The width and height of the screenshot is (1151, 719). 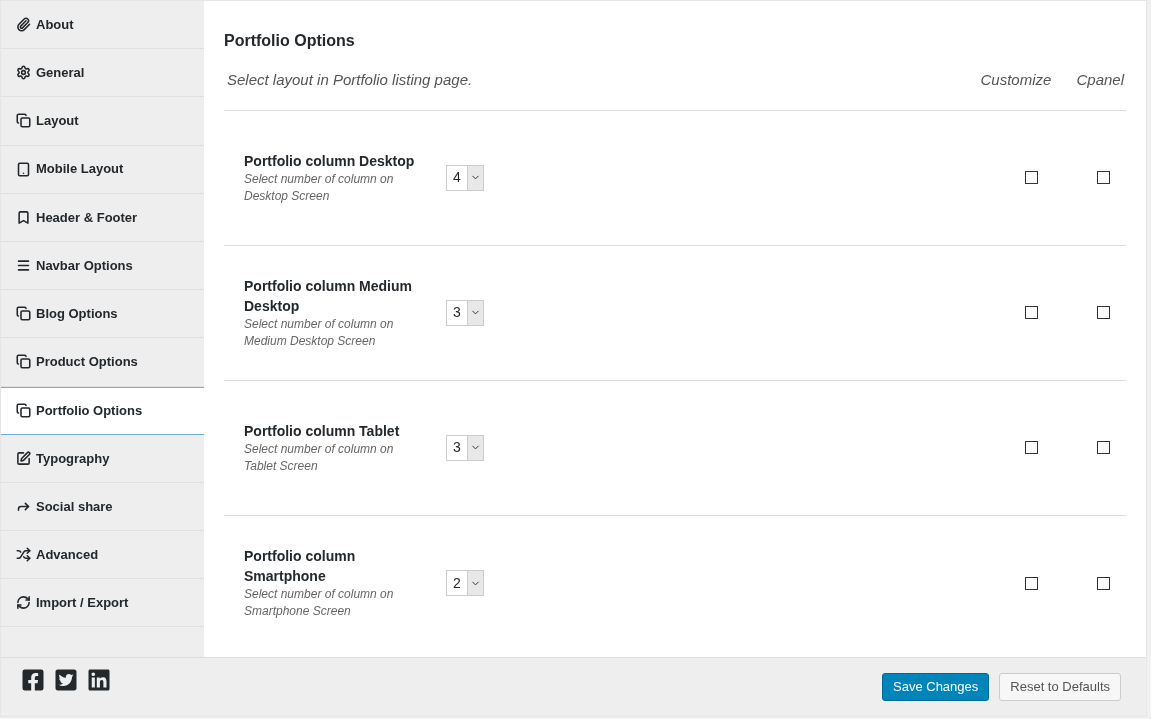 I want to click on option-title: Portfolio column Desktop, so click(x=330, y=161).